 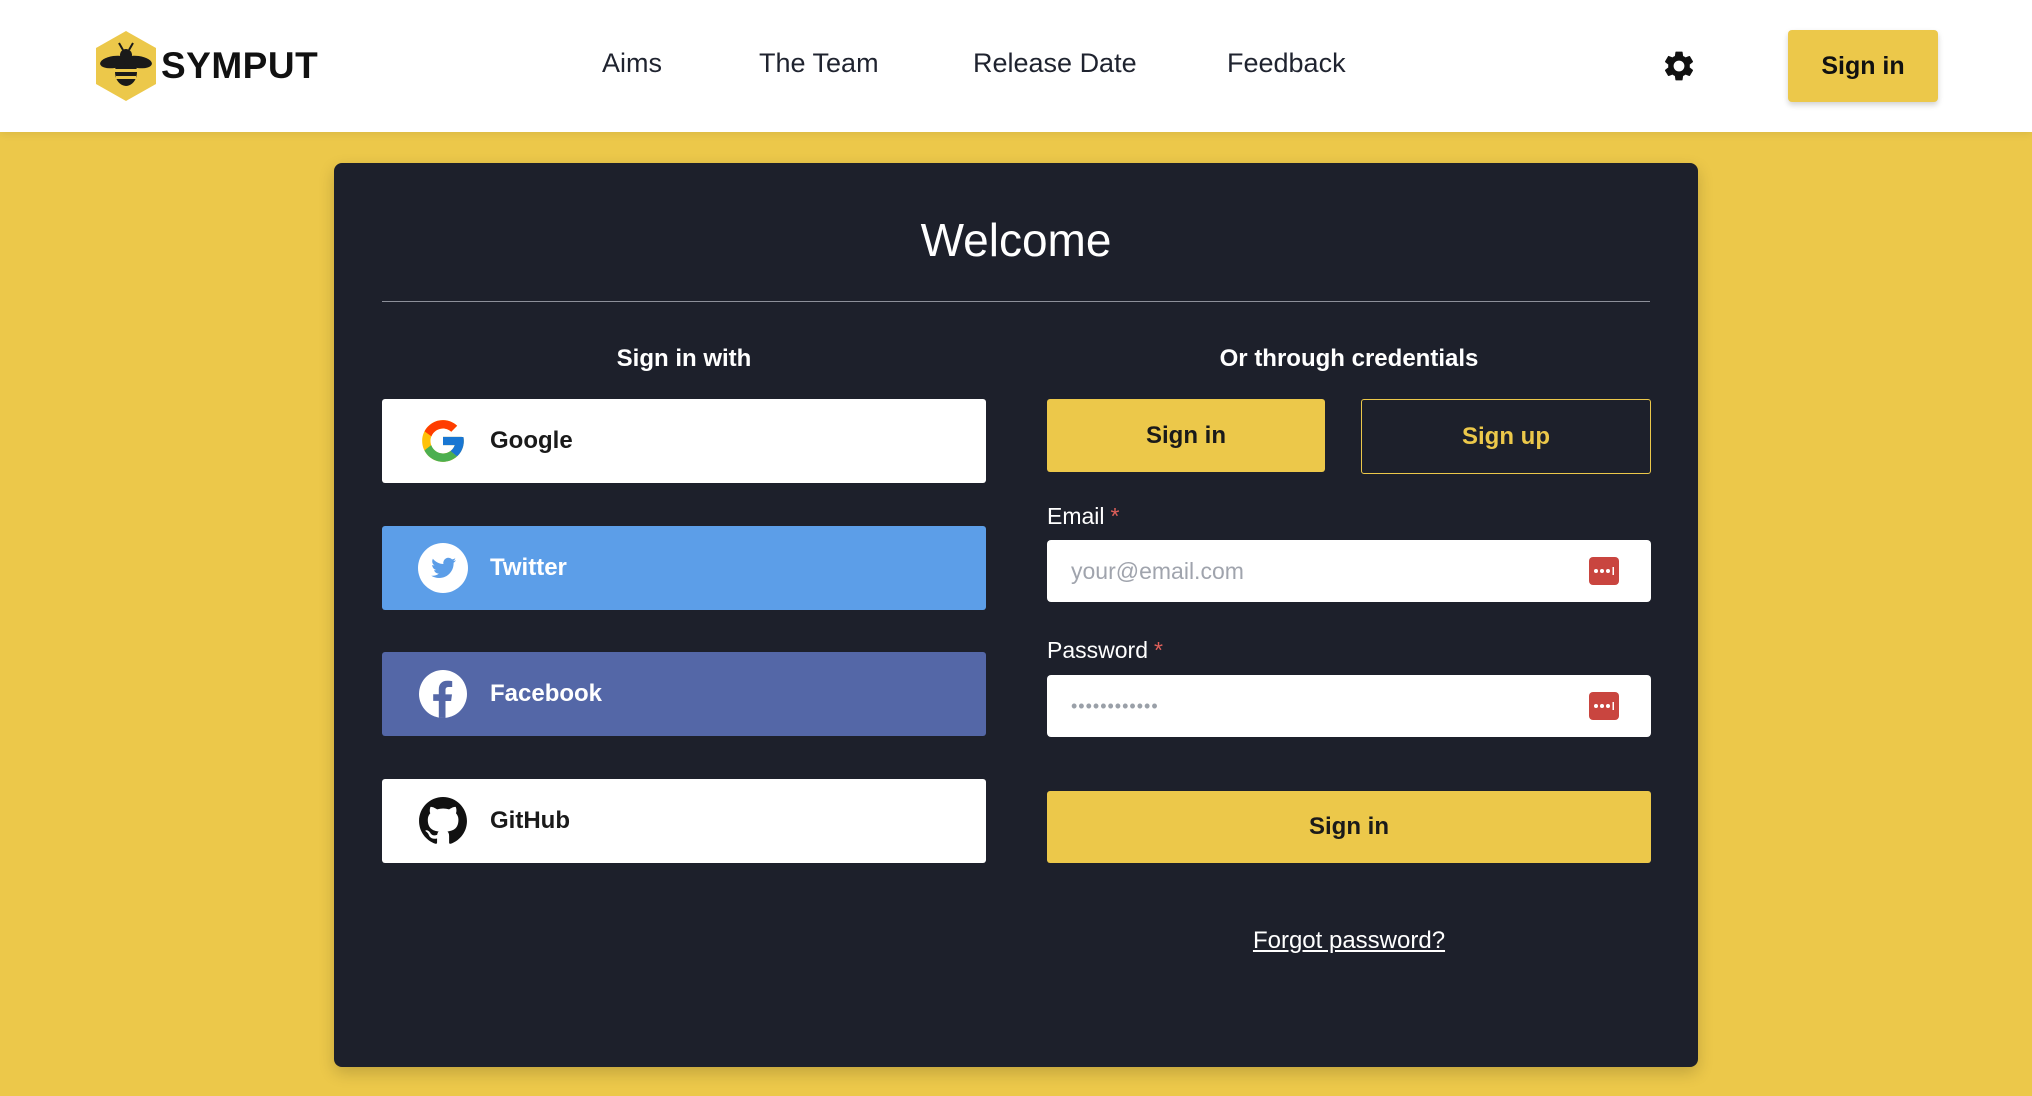 I want to click on tab-sign-in: Sign in, so click(x=1186, y=435).